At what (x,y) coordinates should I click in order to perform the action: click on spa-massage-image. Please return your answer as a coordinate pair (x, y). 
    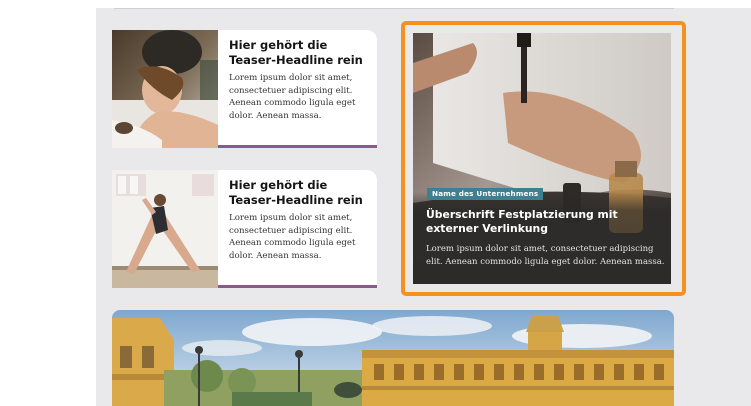
    Looking at the image, I should click on (165, 89).